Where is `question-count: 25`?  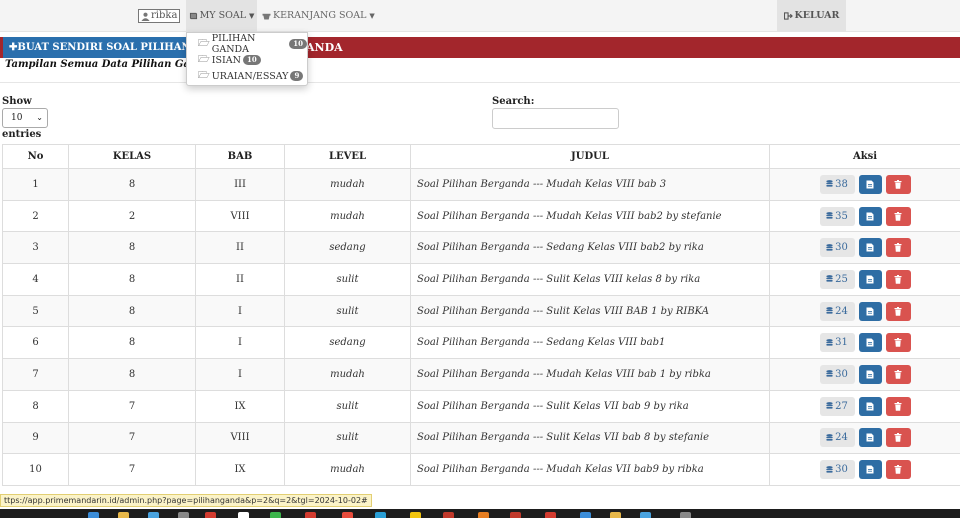 question-count: 25 is located at coordinates (841, 279).